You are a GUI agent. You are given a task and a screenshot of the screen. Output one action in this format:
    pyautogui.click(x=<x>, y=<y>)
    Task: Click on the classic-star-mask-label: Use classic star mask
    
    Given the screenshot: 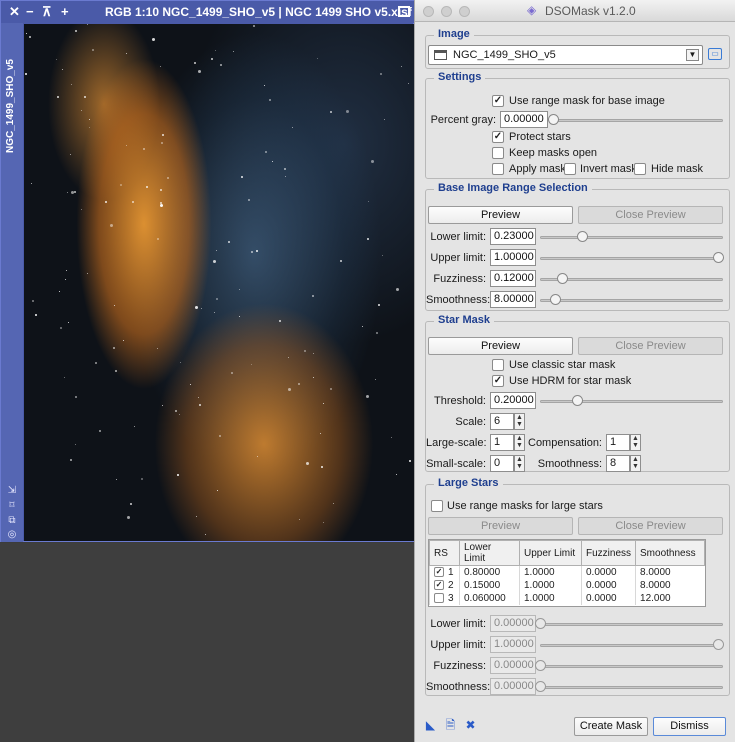 What is the action you would take?
    pyautogui.click(x=562, y=365)
    